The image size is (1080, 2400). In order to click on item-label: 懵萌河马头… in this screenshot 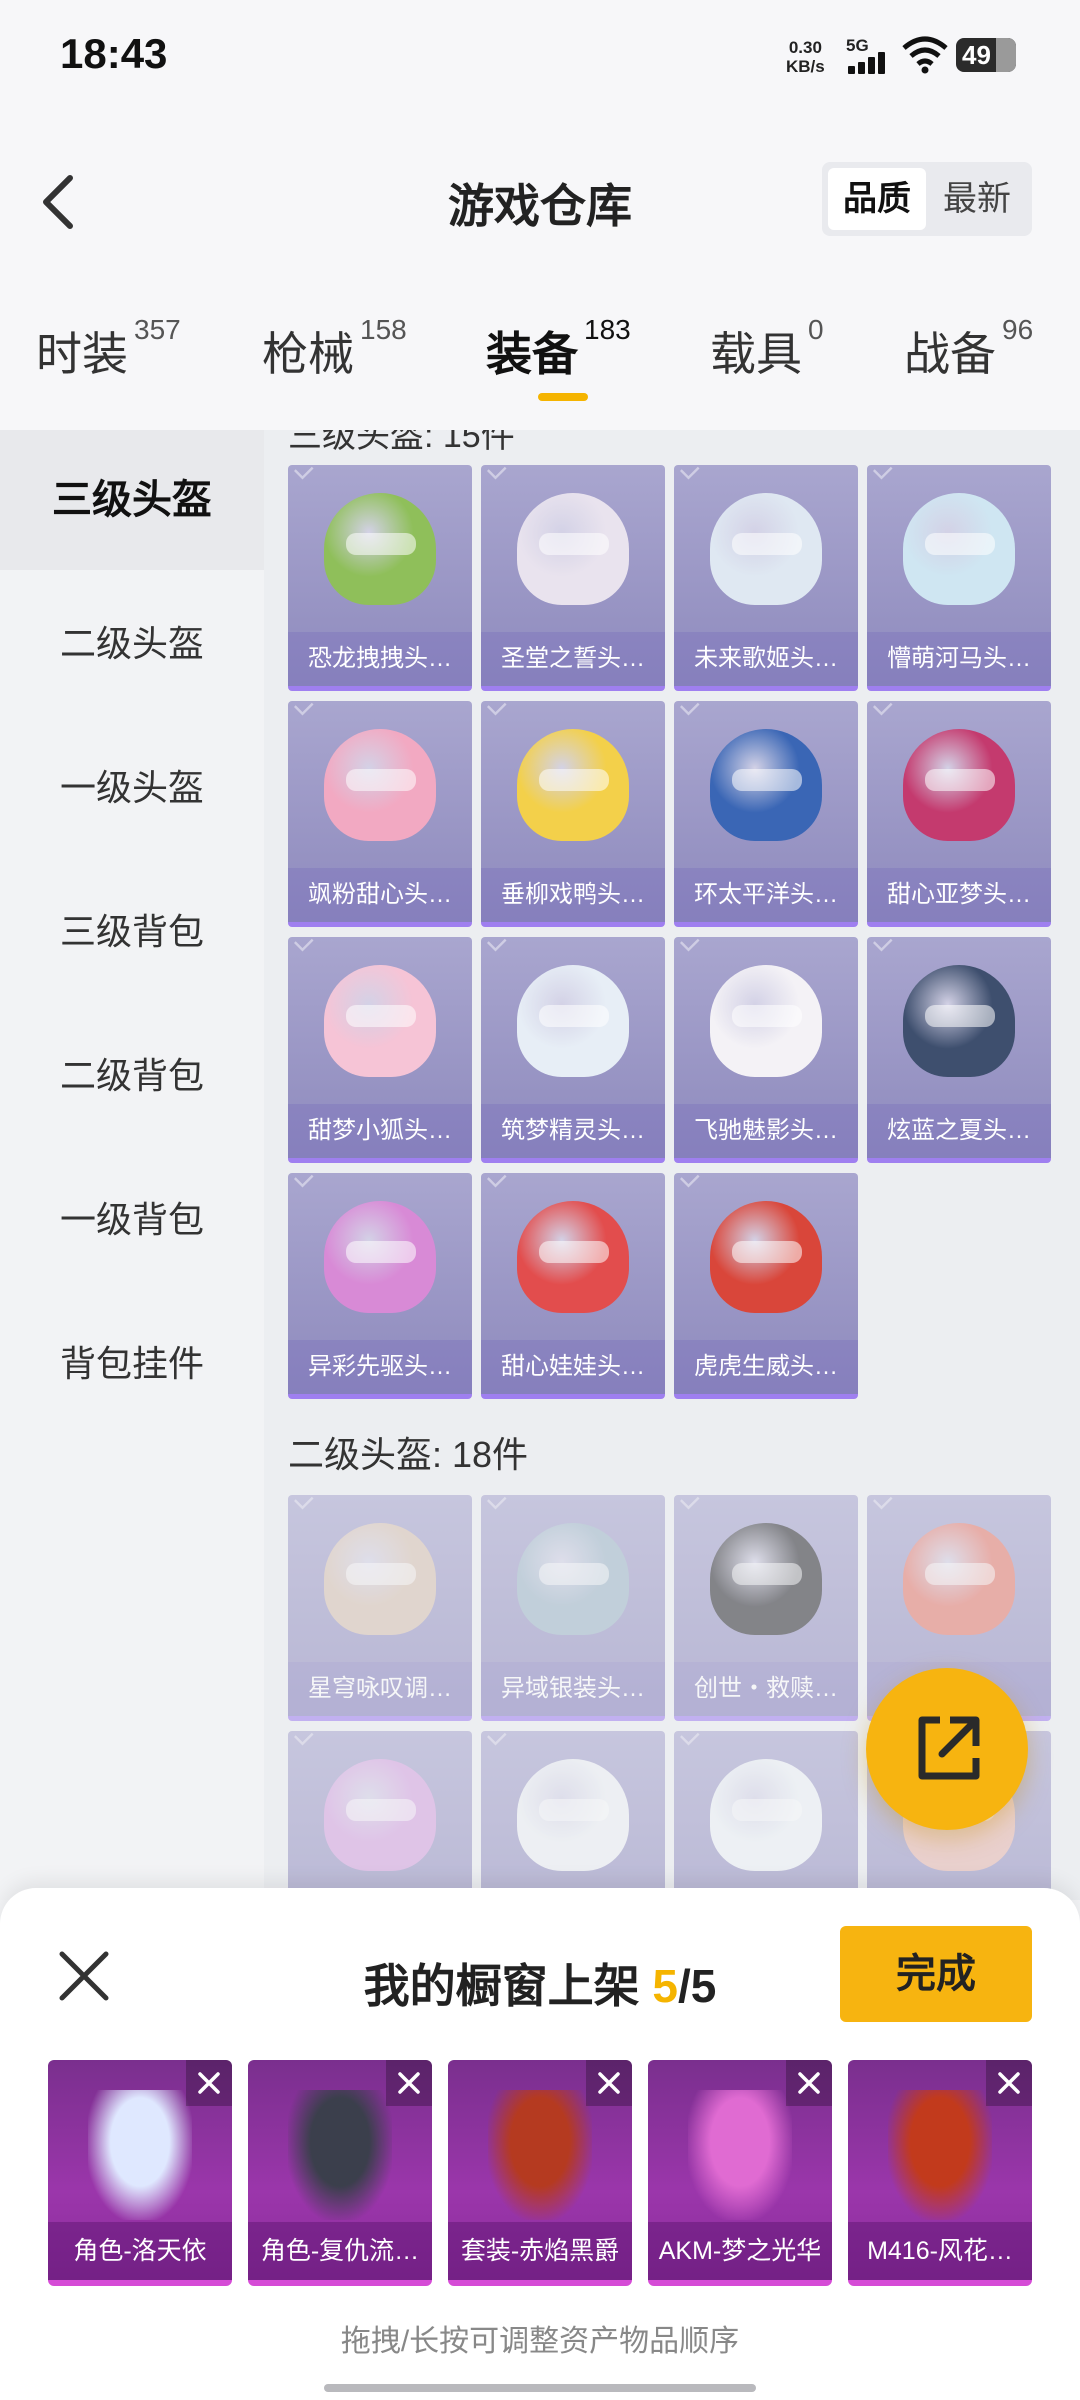, I will do `click(959, 659)`.